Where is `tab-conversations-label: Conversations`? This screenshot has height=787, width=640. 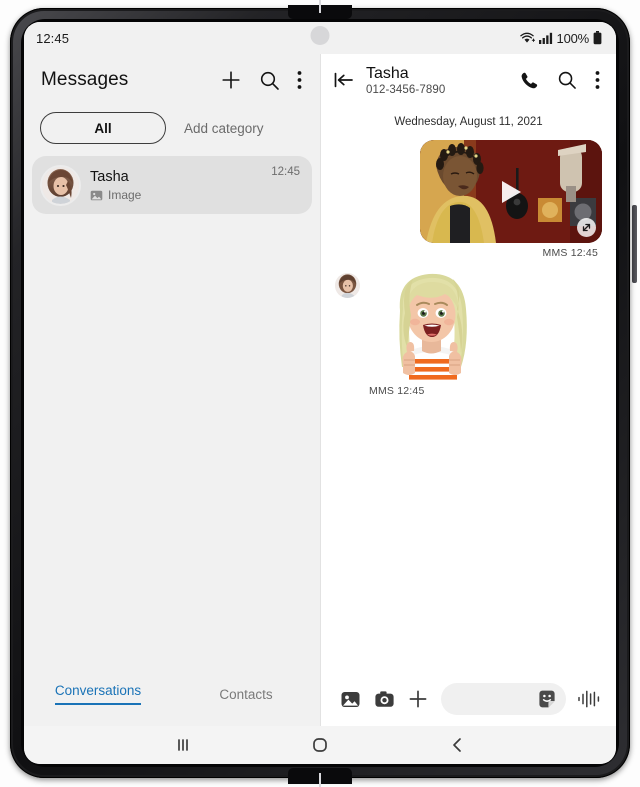 tab-conversations-label: Conversations is located at coordinates (98, 694).